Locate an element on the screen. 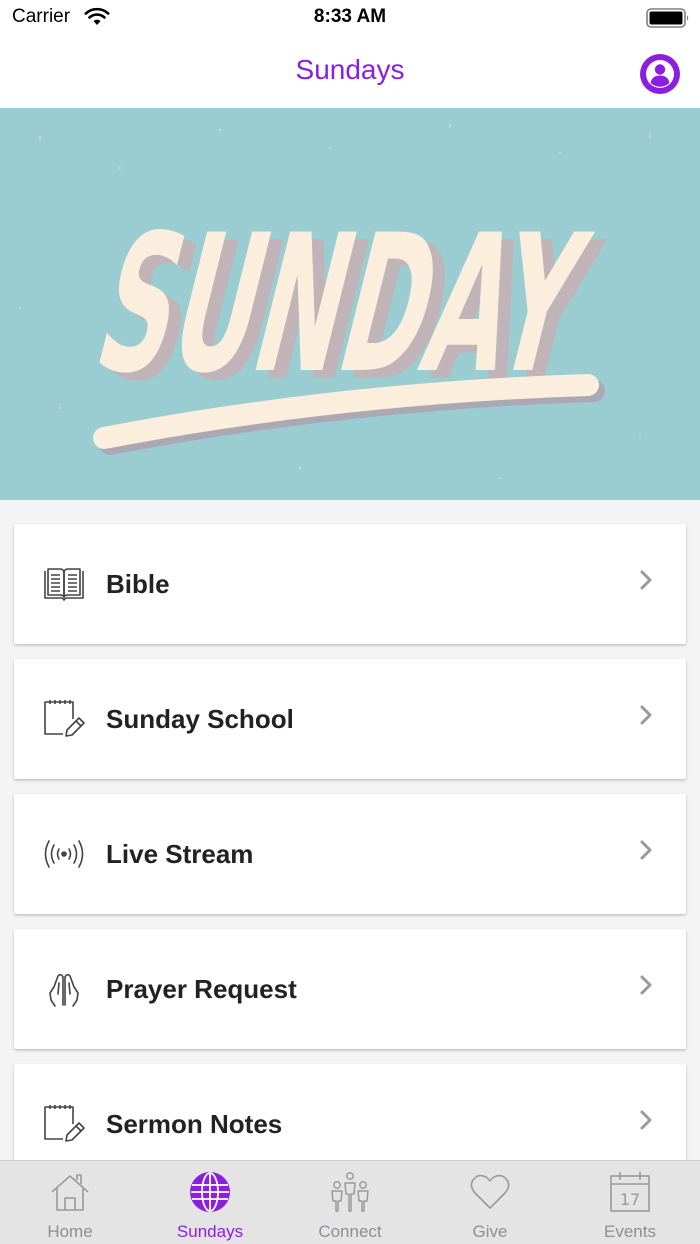 The height and width of the screenshot is (1244, 700). tab-label: Sundays is located at coordinates (210, 1231).